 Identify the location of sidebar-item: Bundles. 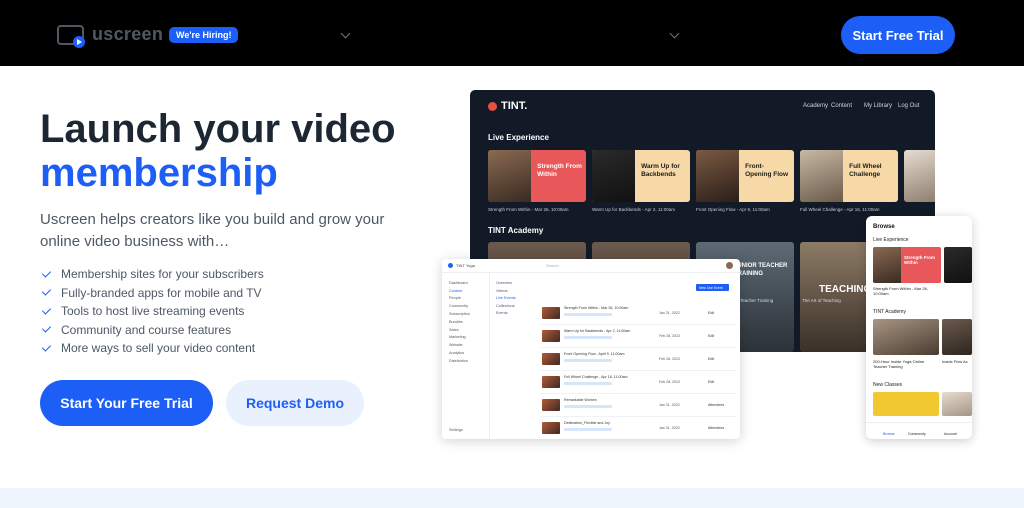
(456, 321).